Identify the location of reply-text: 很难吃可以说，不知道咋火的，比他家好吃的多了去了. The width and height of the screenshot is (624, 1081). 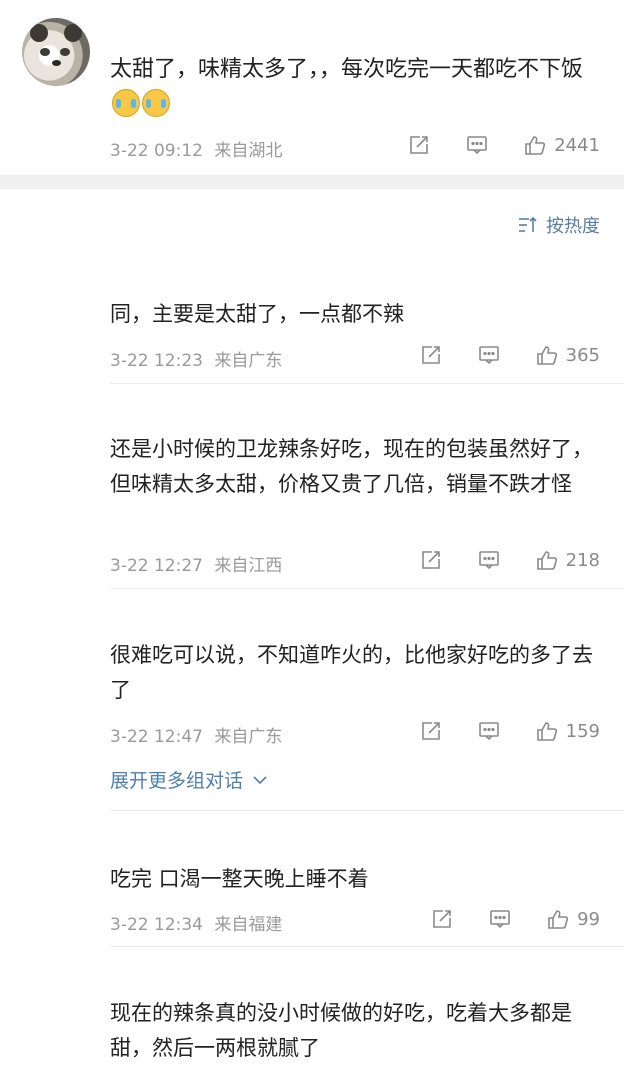
(351, 672).